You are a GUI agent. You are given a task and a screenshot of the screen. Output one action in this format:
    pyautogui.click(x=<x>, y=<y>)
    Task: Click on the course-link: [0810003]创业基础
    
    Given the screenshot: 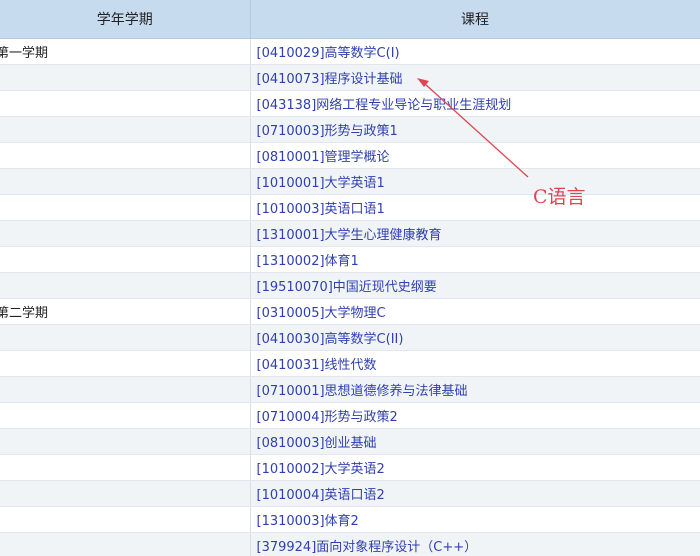 What is the action you would take?
    pyautogui.click(x=317, y=443)
    